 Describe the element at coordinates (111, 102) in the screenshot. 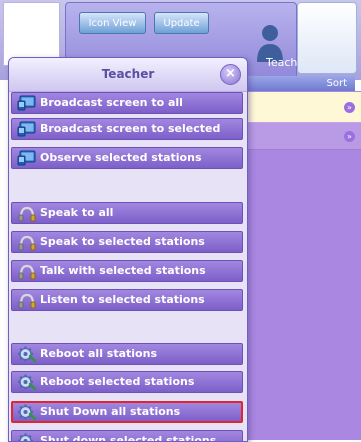

I see `menu-item-label: Broadcast screen to all` at that location.